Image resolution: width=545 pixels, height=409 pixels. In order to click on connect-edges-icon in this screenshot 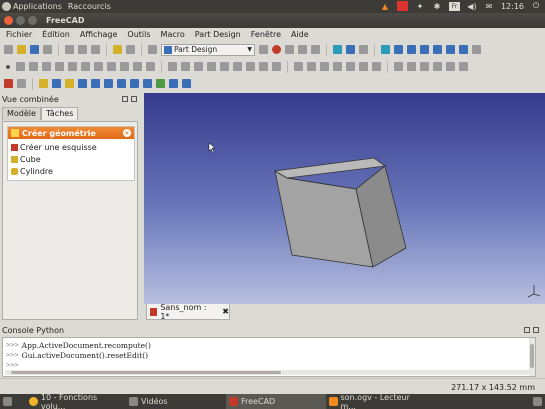, I will do `click(424, 66)`.